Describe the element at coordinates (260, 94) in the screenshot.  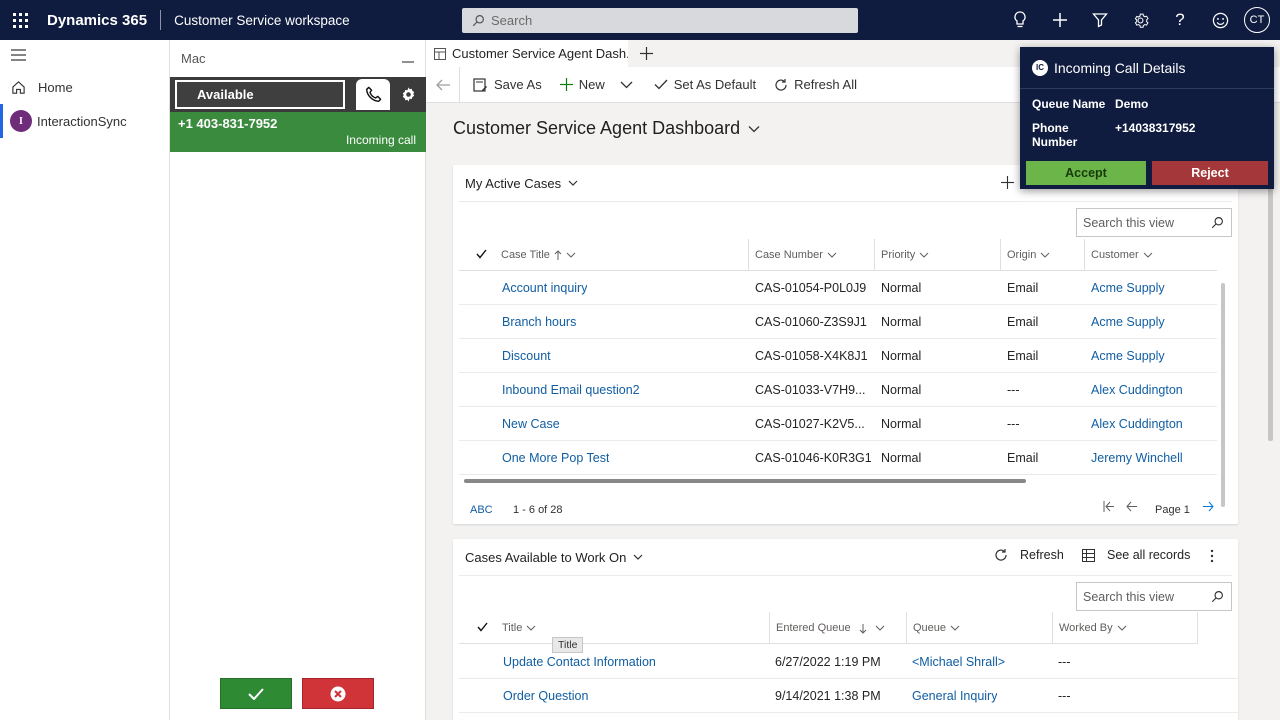
I see `agent-status-dropdown: Available` at that location.